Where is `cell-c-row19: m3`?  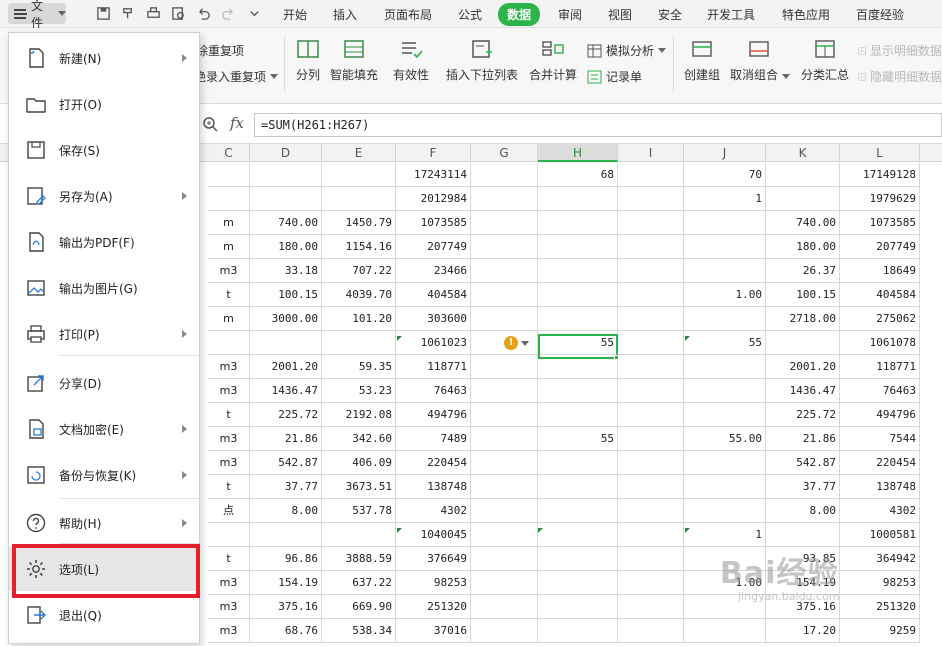 cell-c-row19: m3 is located at coordinates (229, 607).